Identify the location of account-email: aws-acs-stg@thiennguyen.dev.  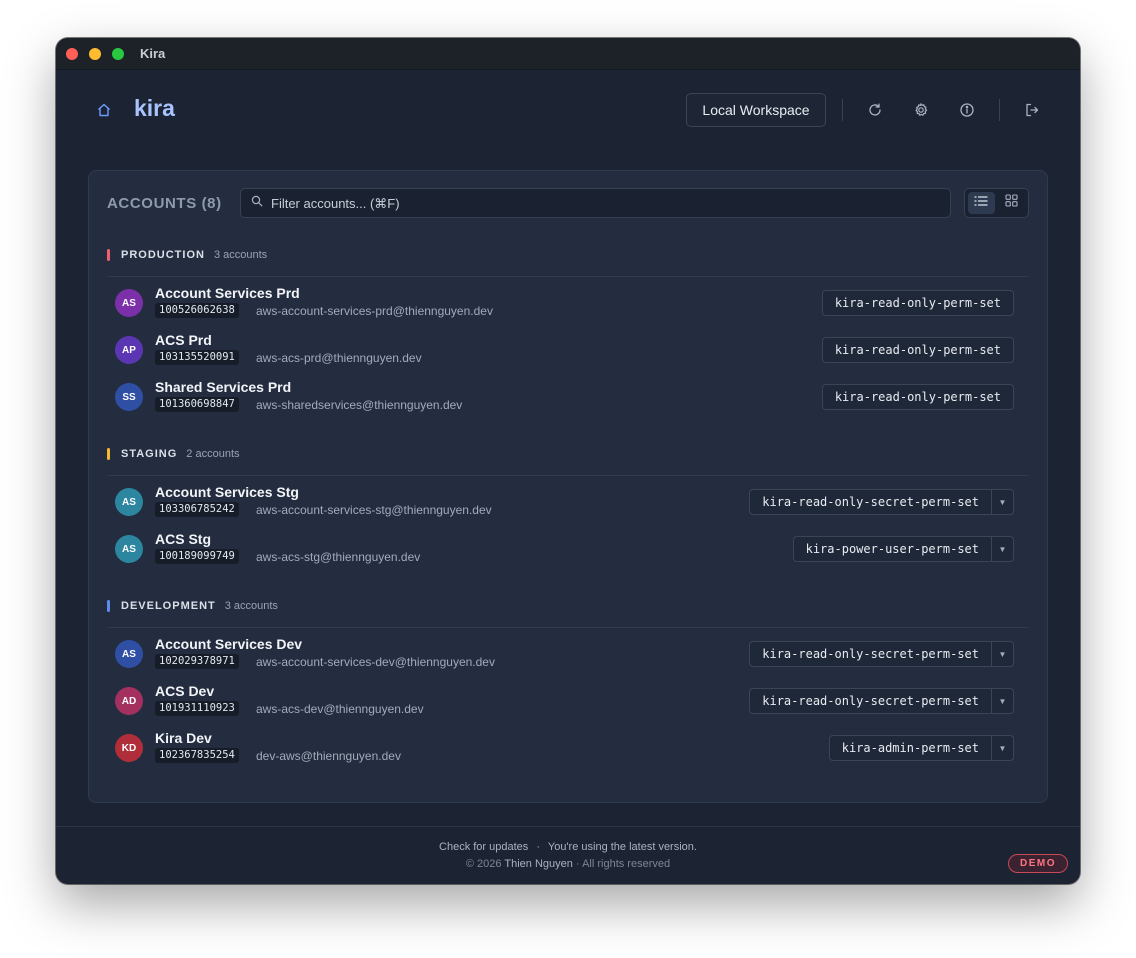
(338, 557).